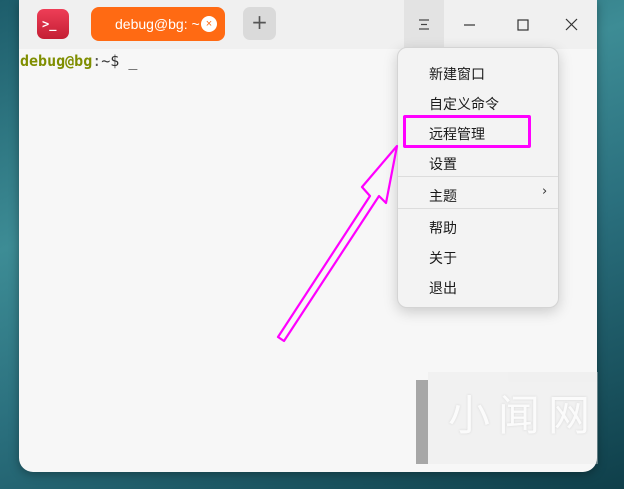 This screenshot has height=489, width=624. I want to click on watermark-logo: 小闻网, so click(523, 415).